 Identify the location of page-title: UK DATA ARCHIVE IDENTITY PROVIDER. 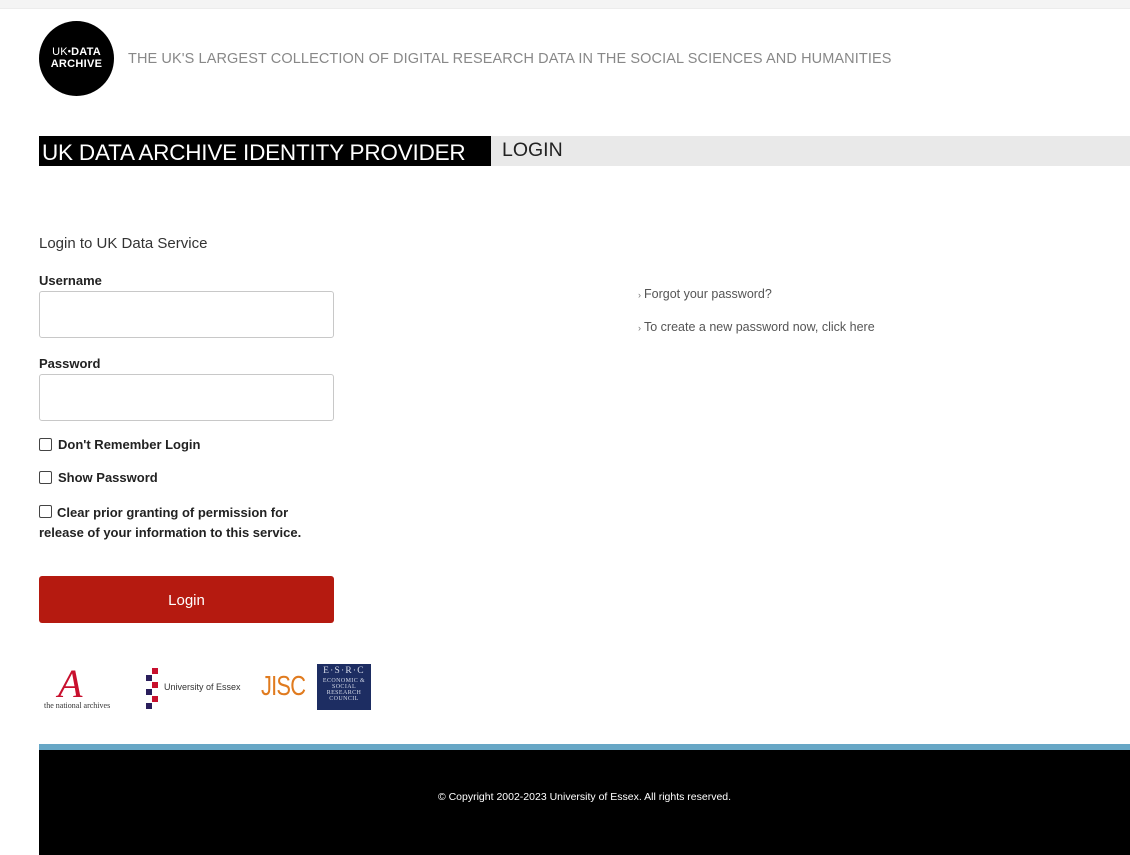
(265, 151).